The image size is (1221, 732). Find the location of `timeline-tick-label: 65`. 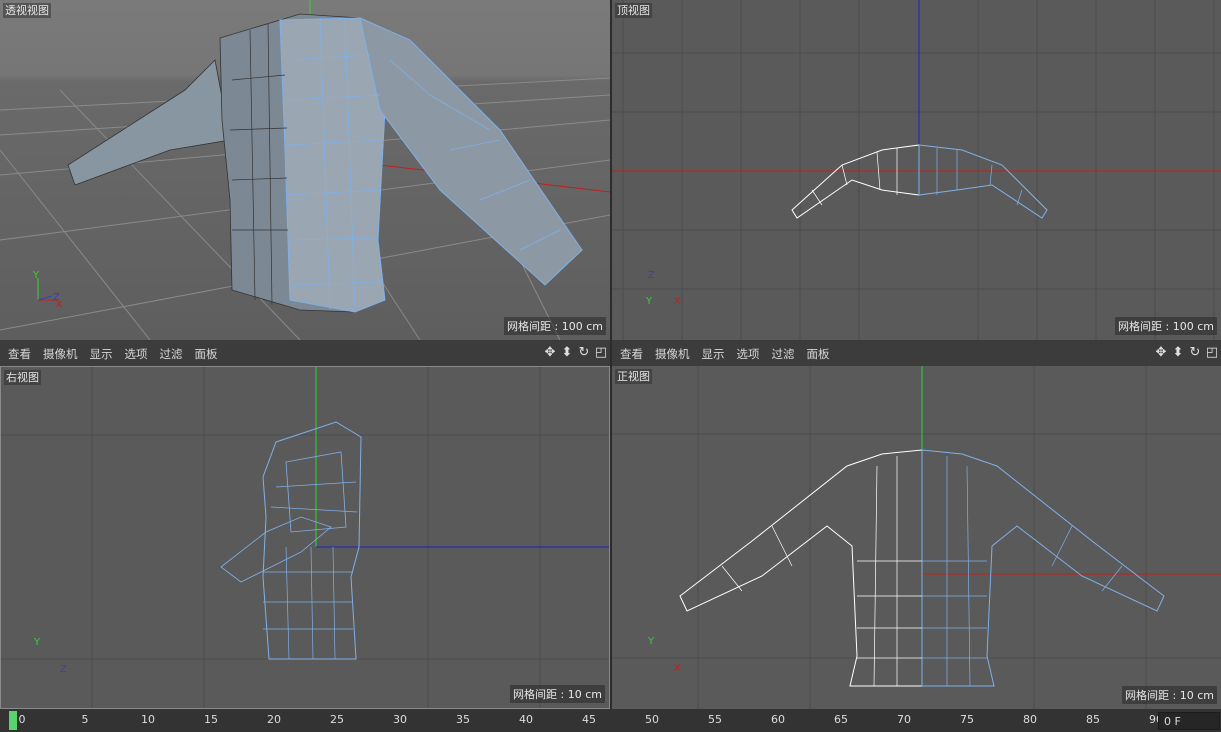

timeline-tick-label: 65 is located at coordinates (841, 719).